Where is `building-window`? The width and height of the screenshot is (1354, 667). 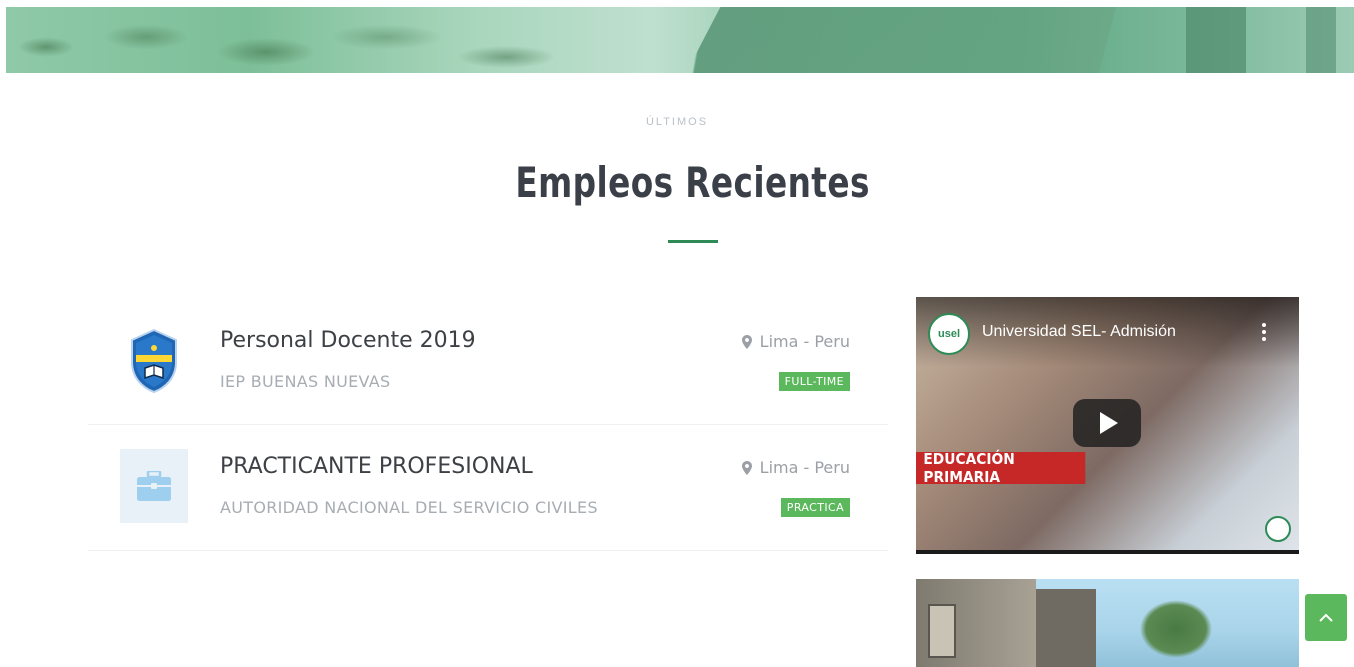 building-window is located at coordinates (942, 631).